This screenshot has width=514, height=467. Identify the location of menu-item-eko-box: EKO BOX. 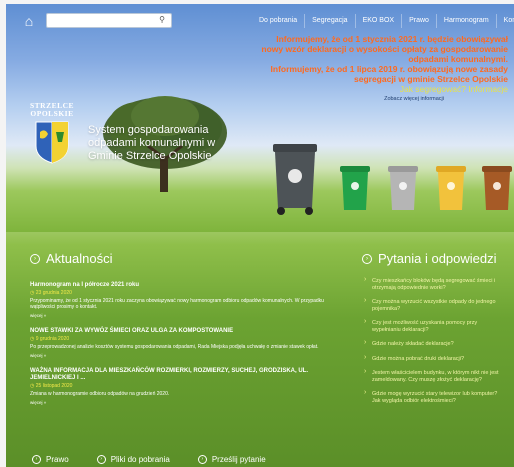
(379, 21).